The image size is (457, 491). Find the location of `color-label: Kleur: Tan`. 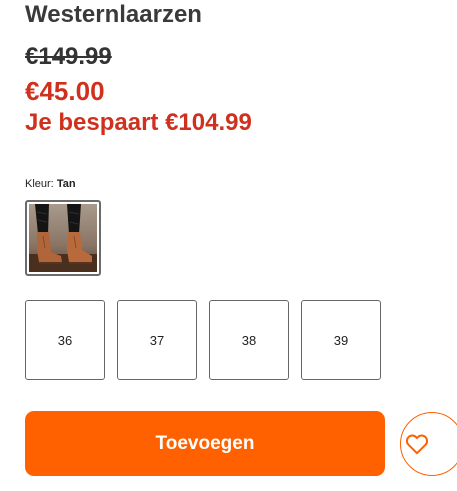

color-label: Kleur: Tan is located at coordinates (50, 184).